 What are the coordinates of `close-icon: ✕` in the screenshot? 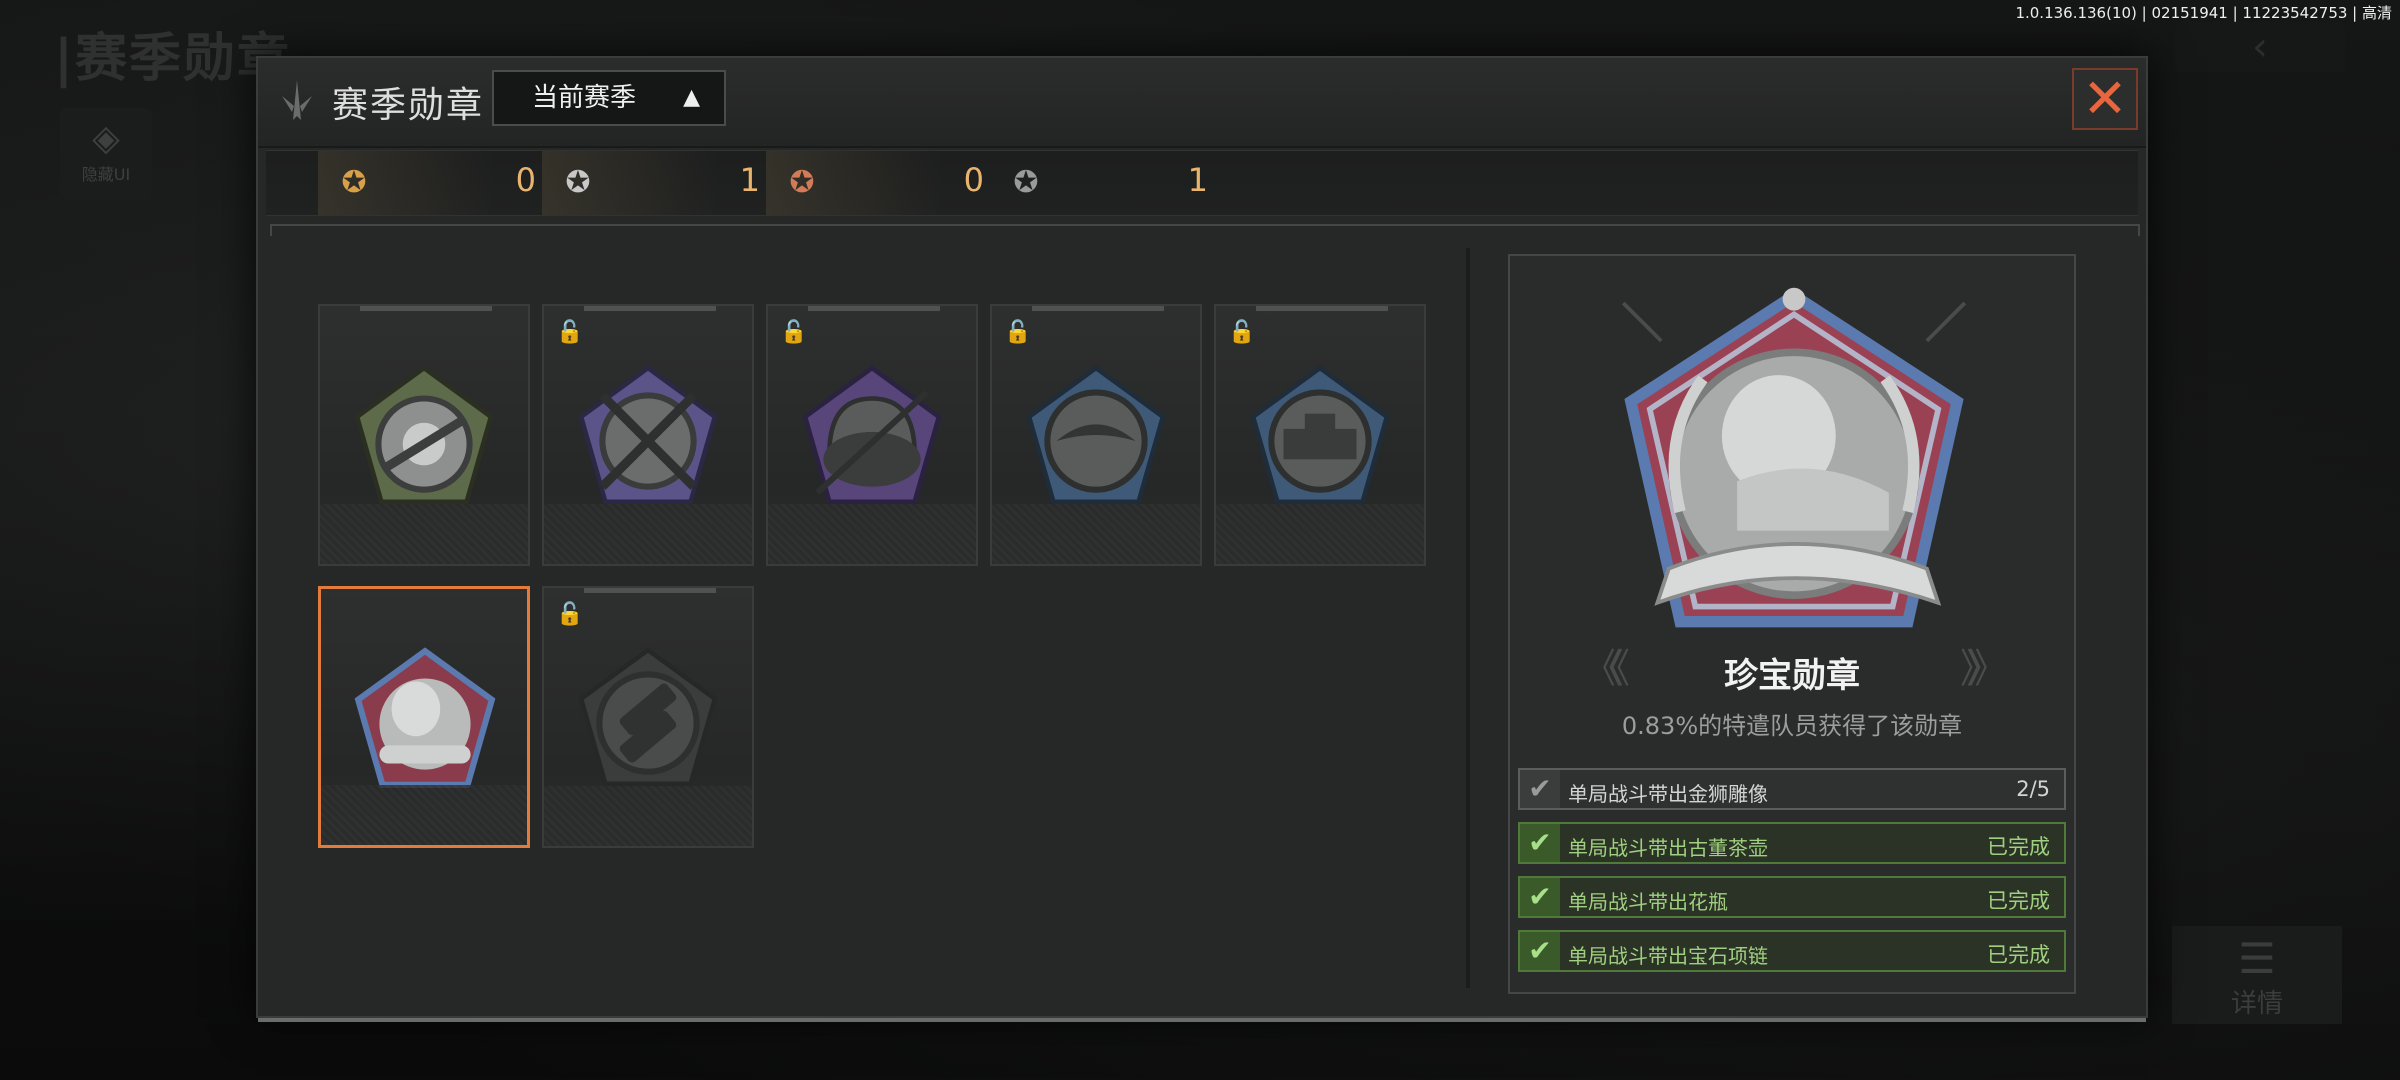 It's located at (2105, 98).